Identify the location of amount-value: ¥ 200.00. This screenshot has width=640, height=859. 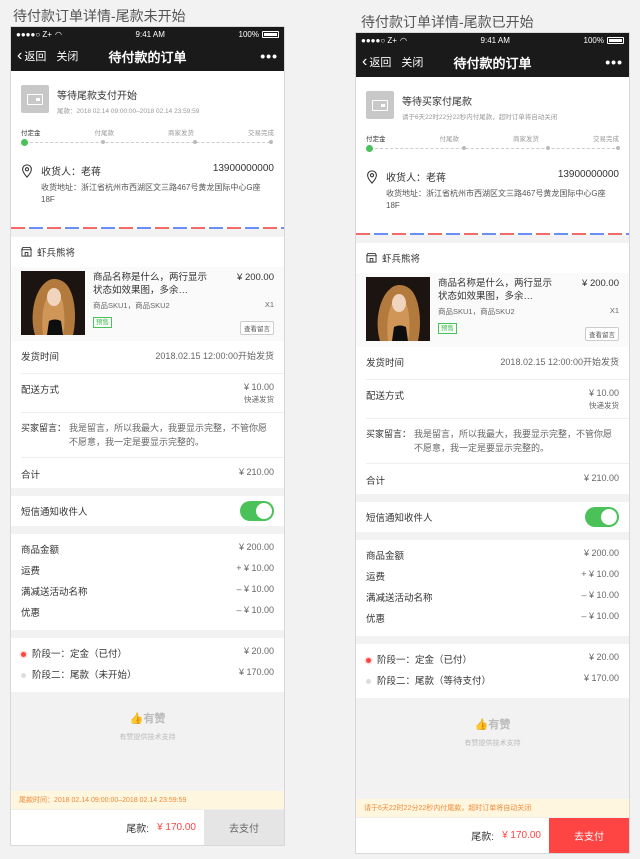
(256, 547).